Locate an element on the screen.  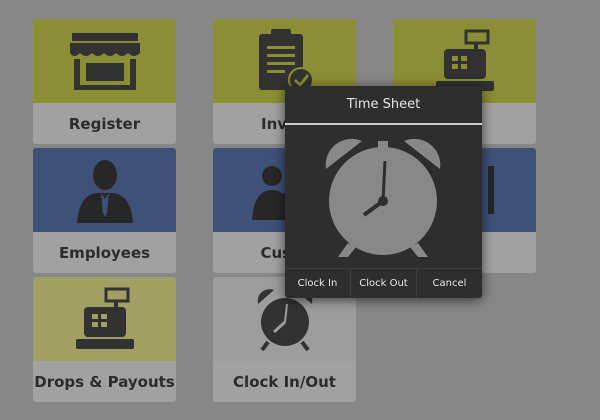
dialog-title: Time Sheet is located at coordinates (383, 104).